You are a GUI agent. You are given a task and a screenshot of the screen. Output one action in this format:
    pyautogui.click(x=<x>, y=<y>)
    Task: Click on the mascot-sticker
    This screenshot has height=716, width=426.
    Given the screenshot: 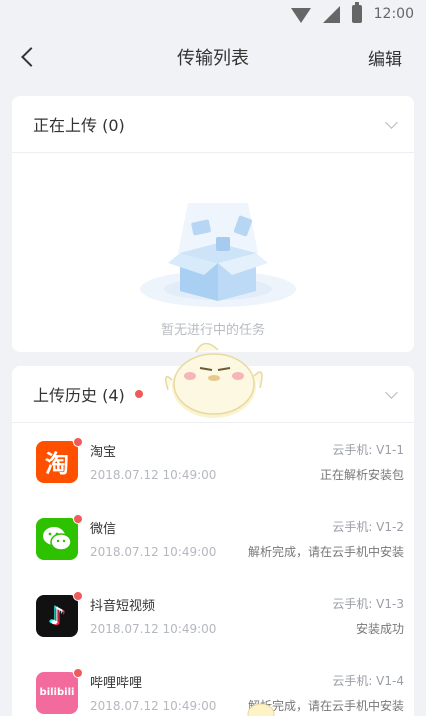 What is the action you would take?
    pyautogui.click(x=214, y=380)
    